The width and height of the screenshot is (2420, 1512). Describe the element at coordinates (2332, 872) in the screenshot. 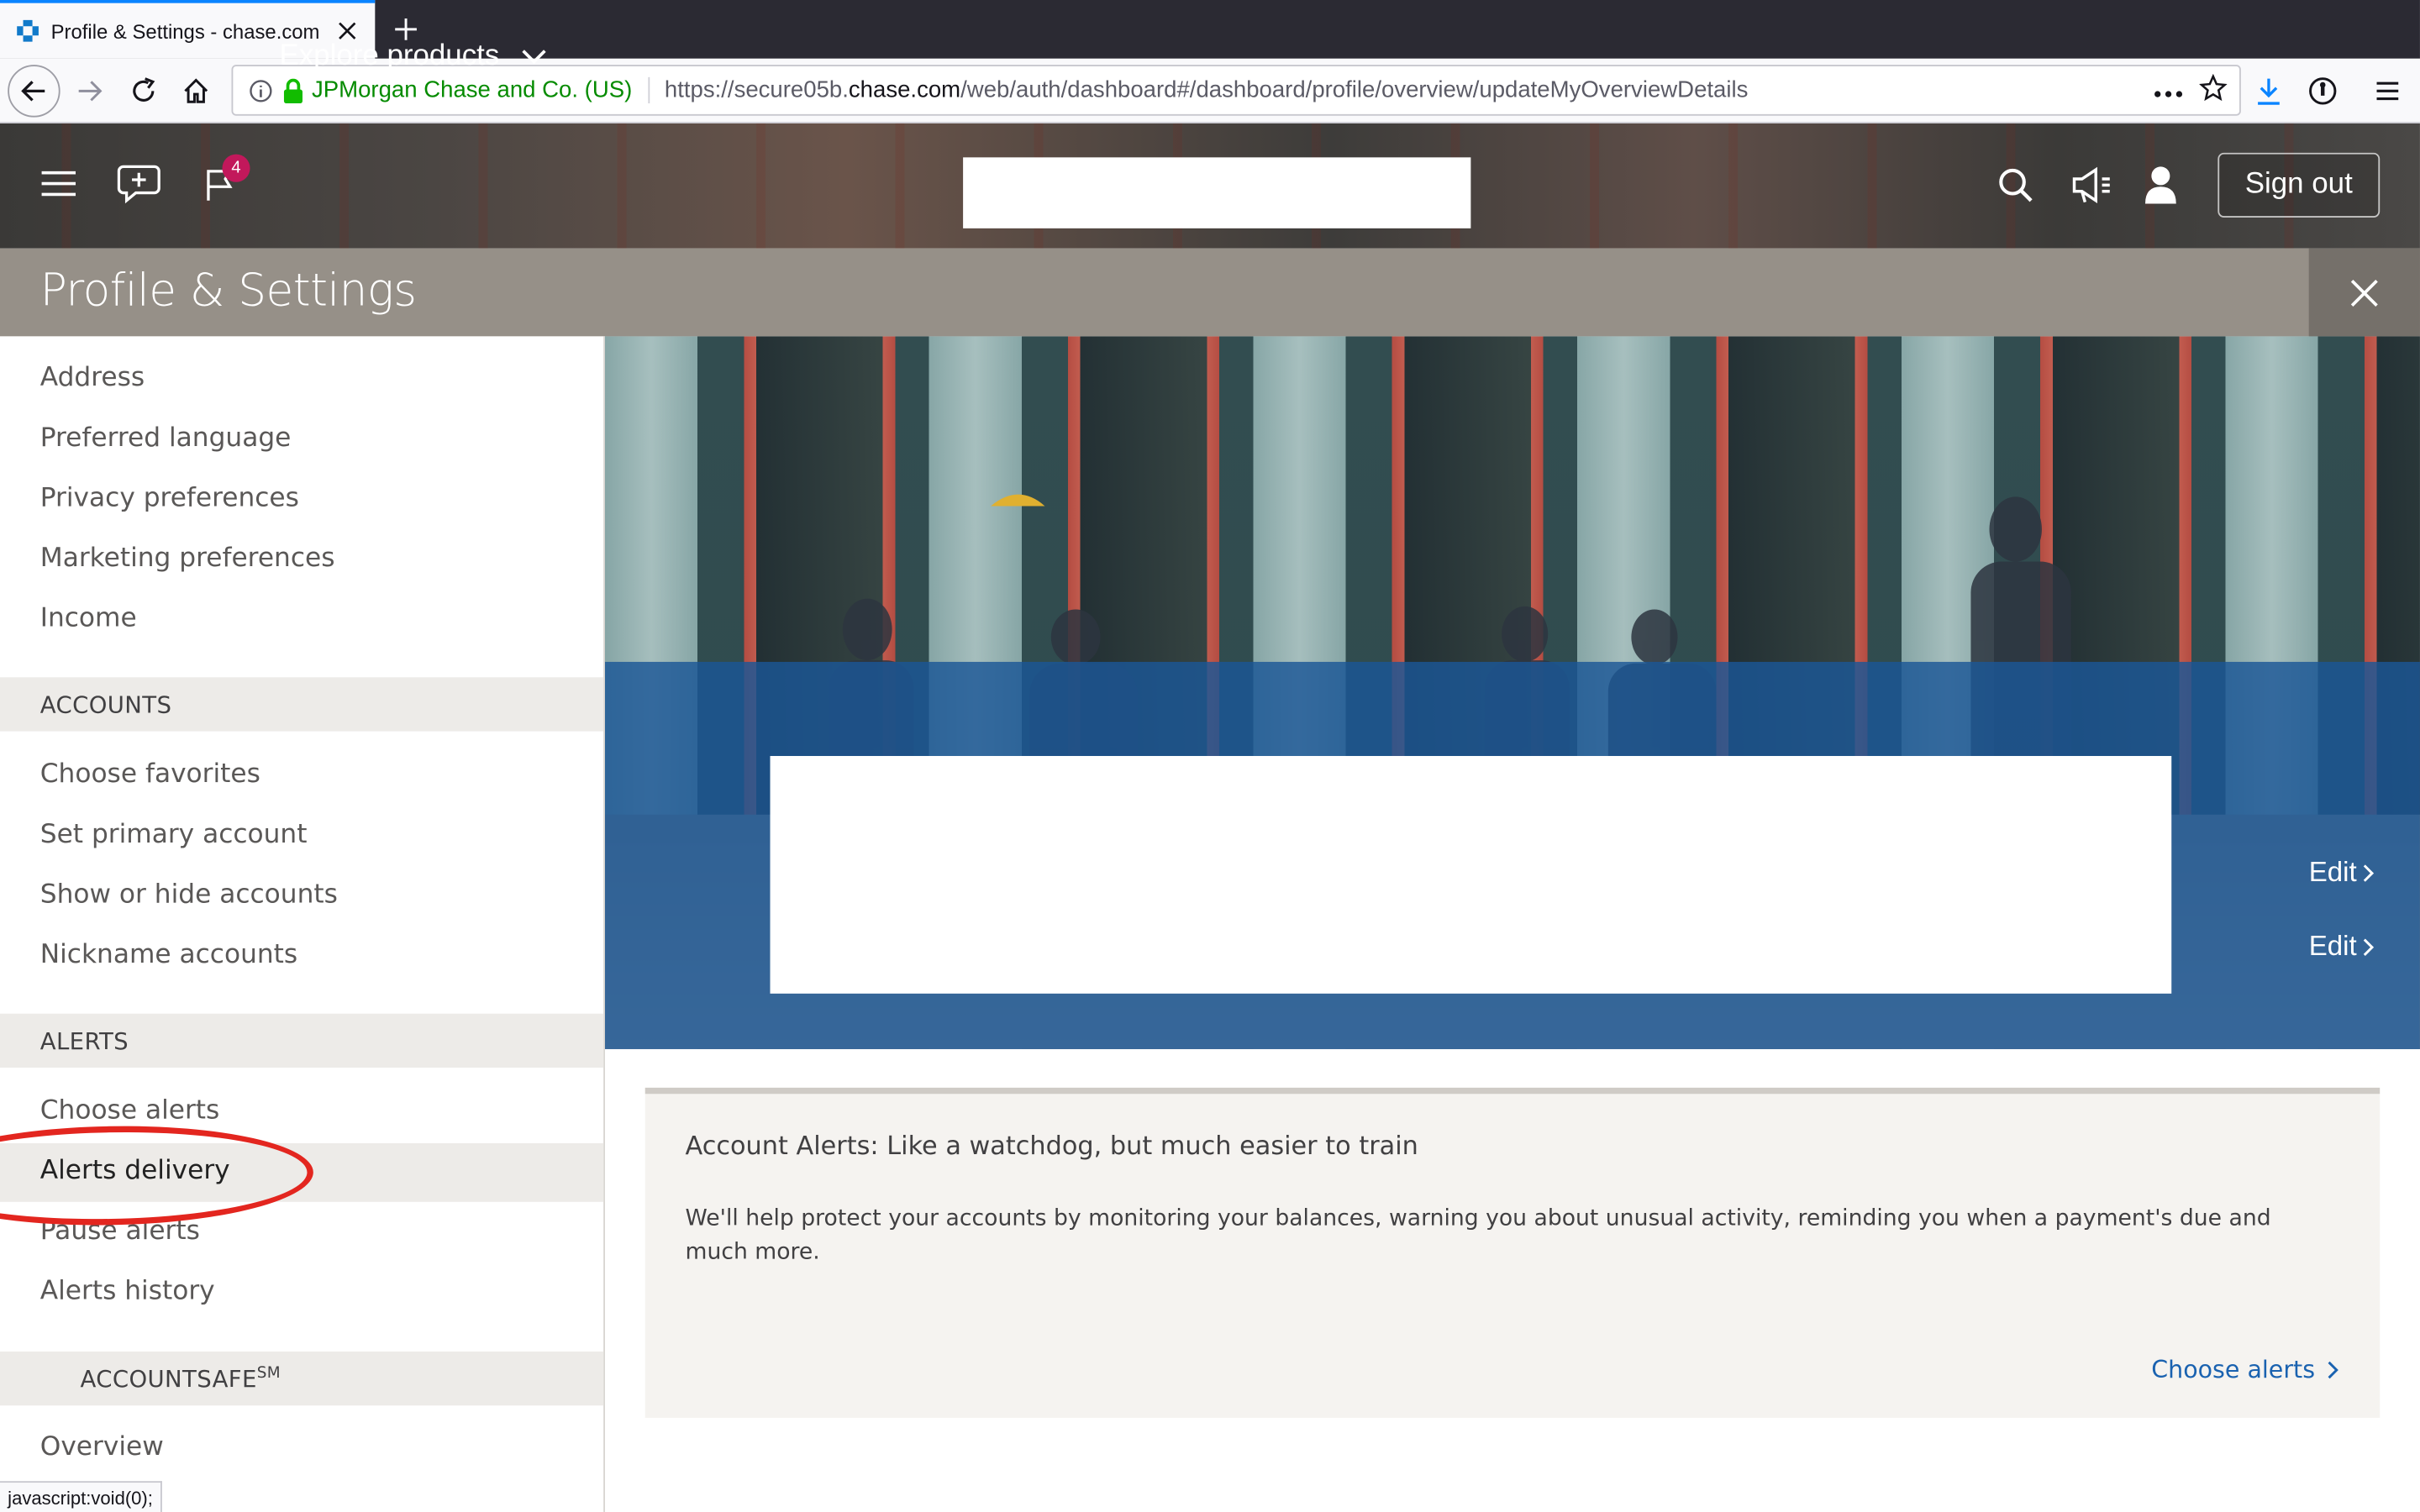

I see `edit-label-1: Edit` at that location.